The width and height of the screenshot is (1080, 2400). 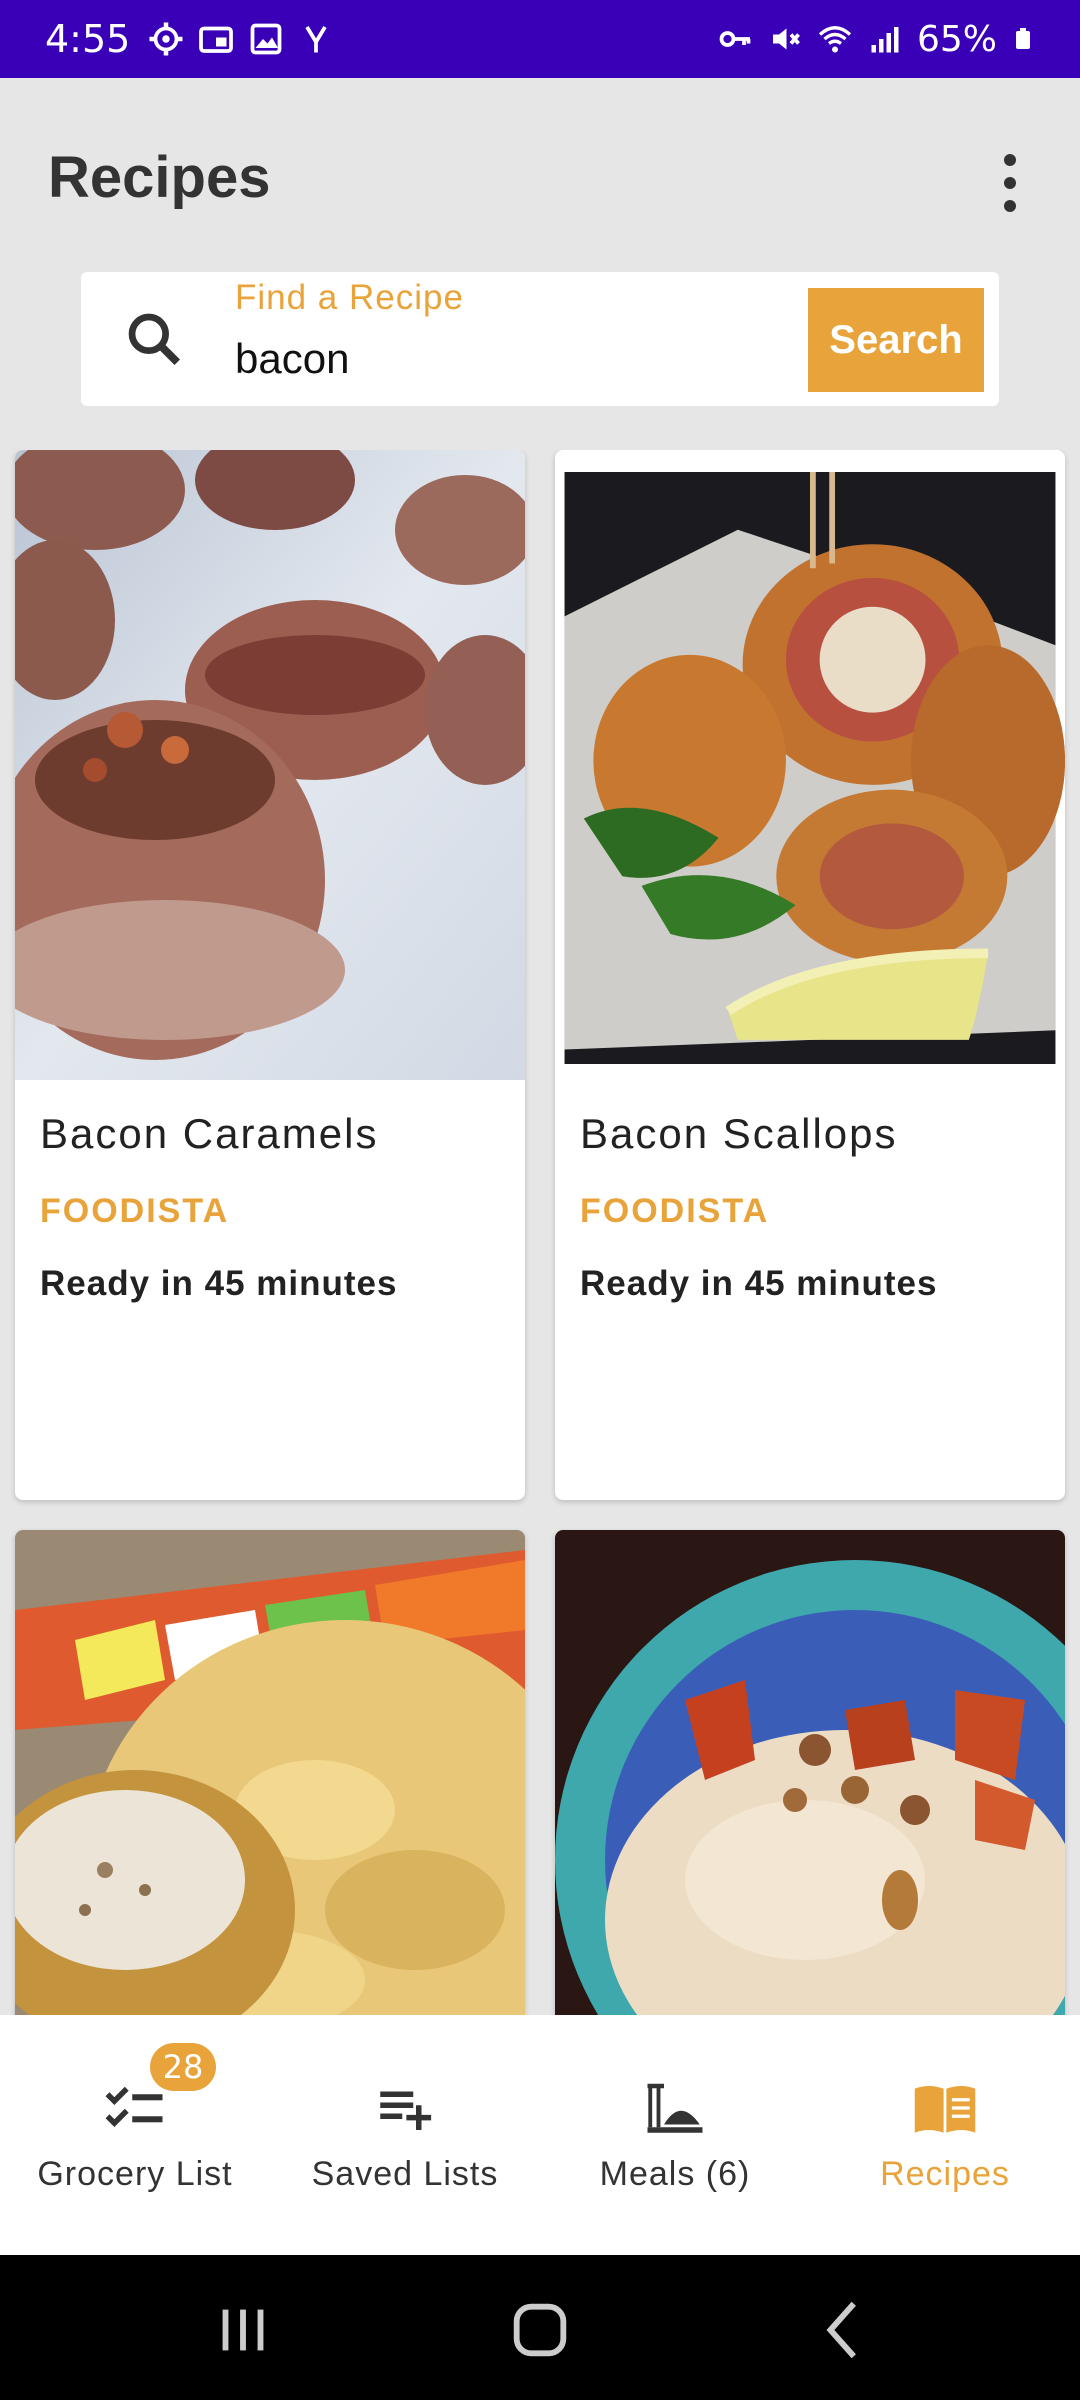 I want to click on recipe-title: Bacon Scallops, so click(x=739, y=1133).